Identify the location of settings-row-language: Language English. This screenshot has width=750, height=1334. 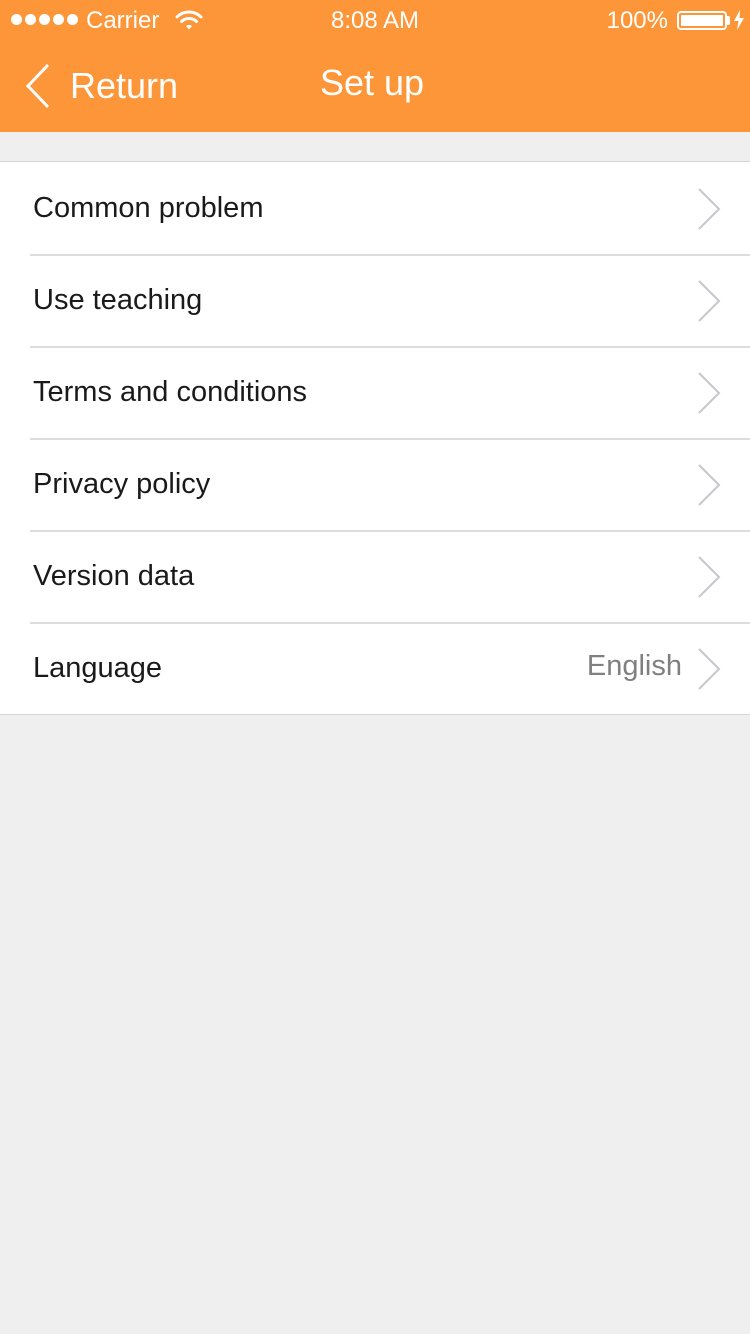
(375, 668).